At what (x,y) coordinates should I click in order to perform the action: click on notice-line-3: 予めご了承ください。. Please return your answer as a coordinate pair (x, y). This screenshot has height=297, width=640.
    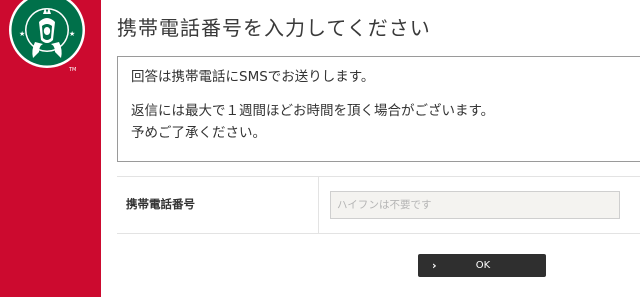
    Looking at the image, I should click on (198, 133).